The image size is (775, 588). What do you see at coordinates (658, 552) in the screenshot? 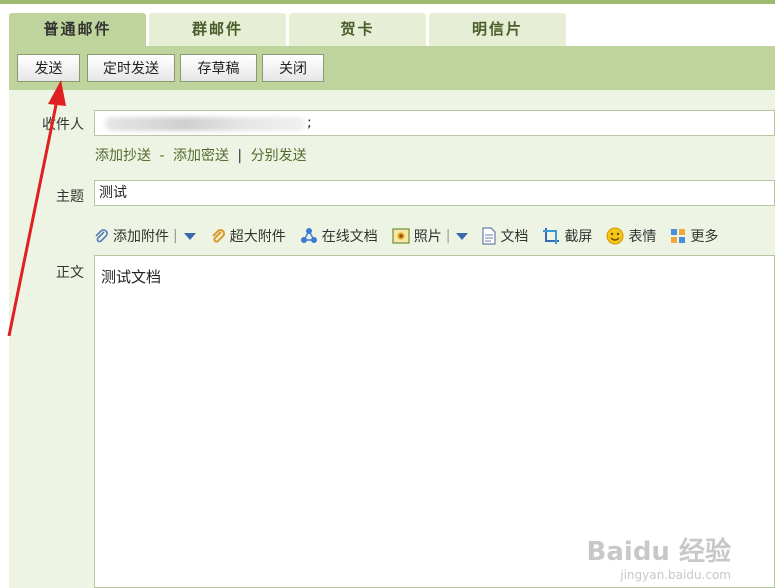
I see `baidu-watermark: Baidu 经验` at bounding box center [658, 552].